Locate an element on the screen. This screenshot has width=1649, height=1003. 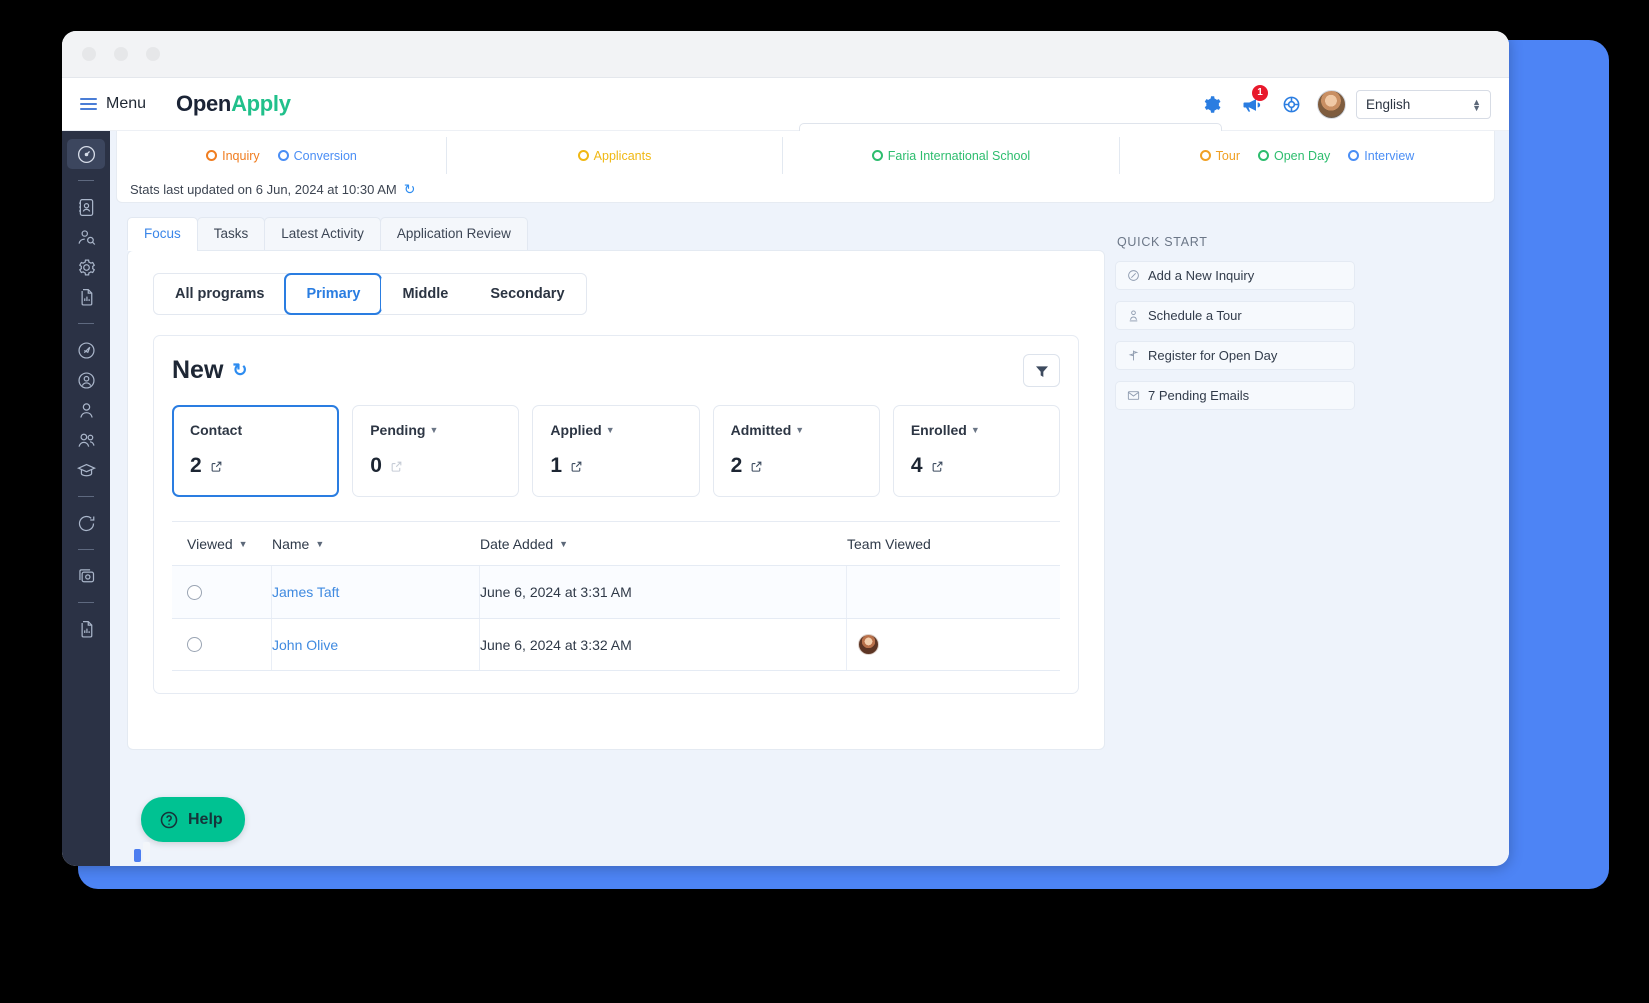
conversion-dot-icon is located at coordinates (283, 155).